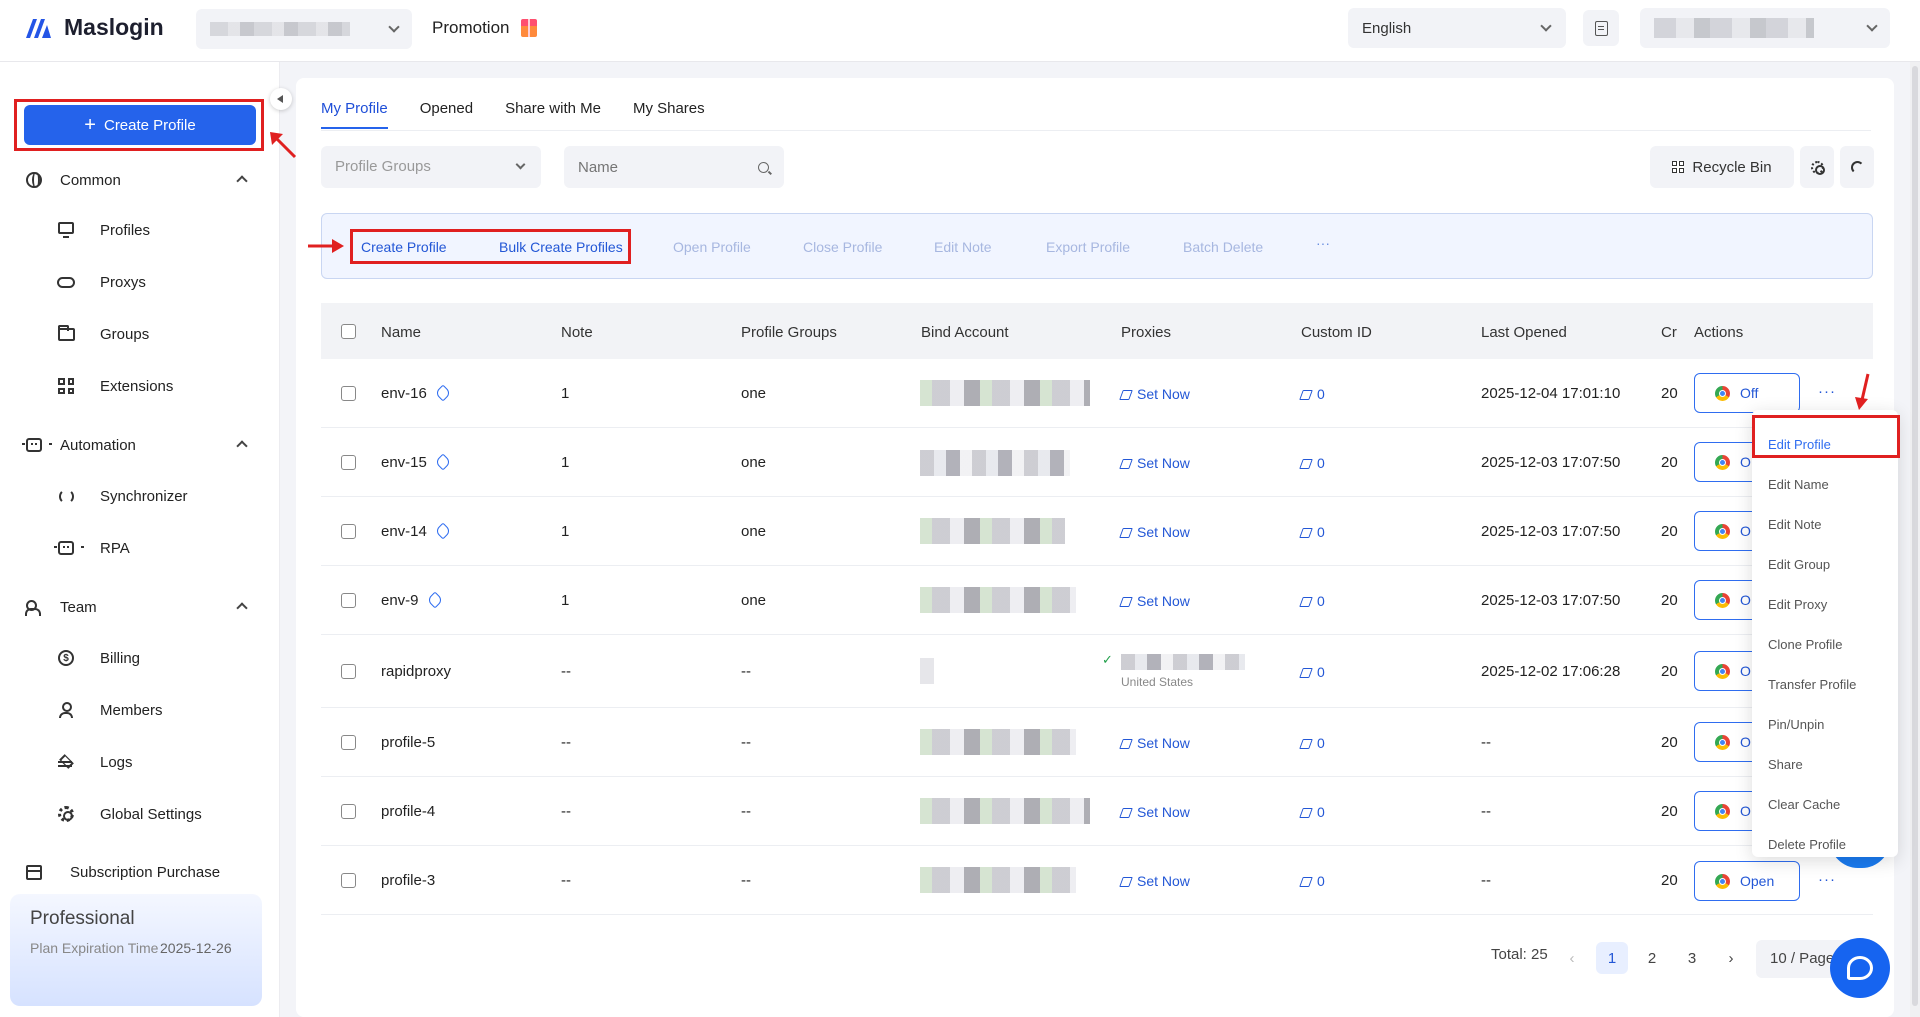  Describe the element at coordinates (408, 742) in the screenshot. I see `profile-name-cell: profile-5` at that location.